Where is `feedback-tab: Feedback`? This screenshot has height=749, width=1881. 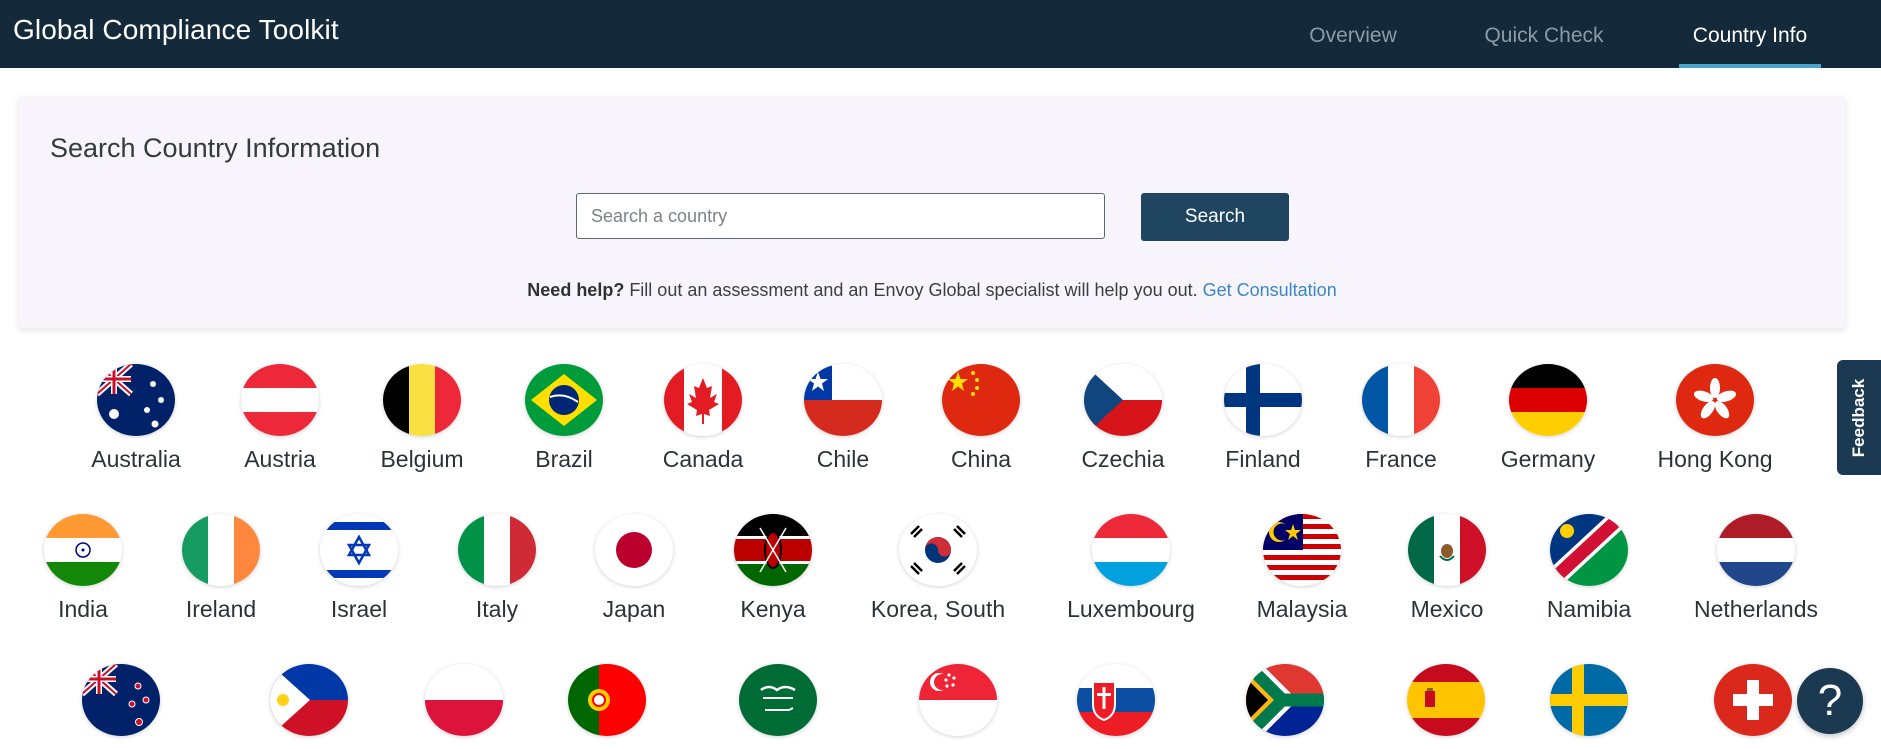 feedback-tab: Feedback is located at coordinates (1859, 417).